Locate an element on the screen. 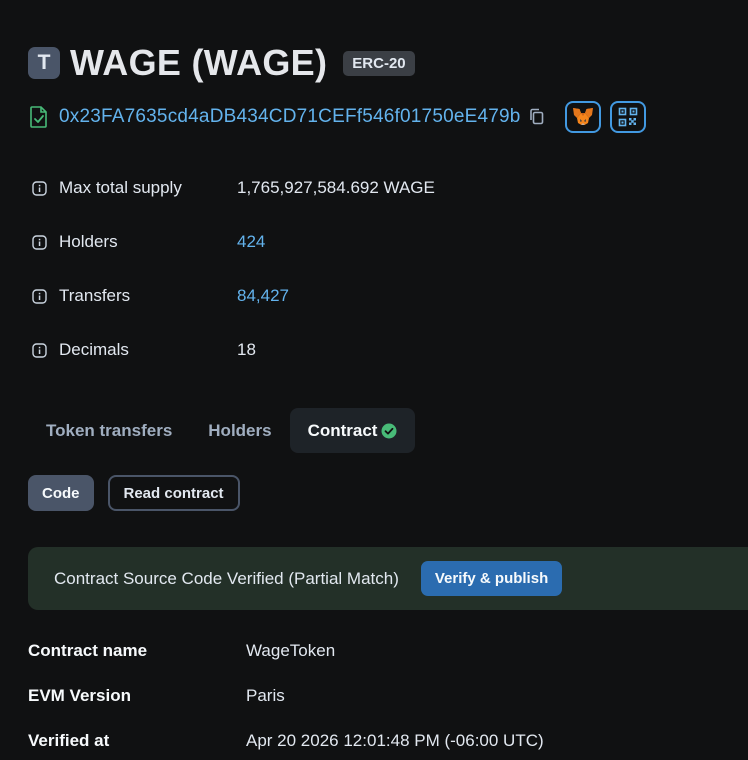  tab-token-transfers: Token transfers is located at coordinates (109, 430).